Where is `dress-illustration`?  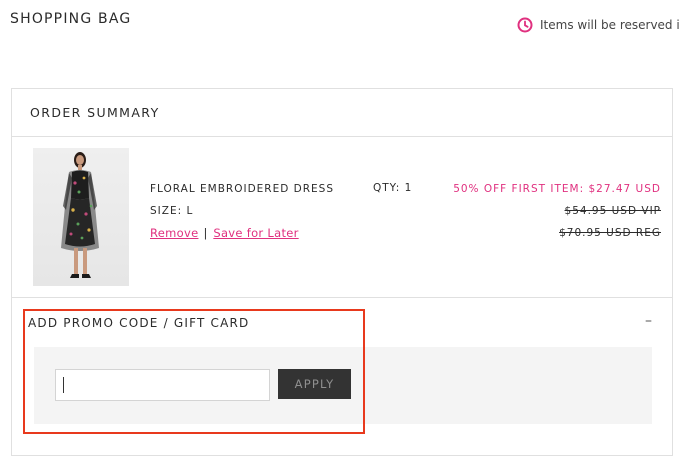 dress-illustration is located at coordinates (80, 215).